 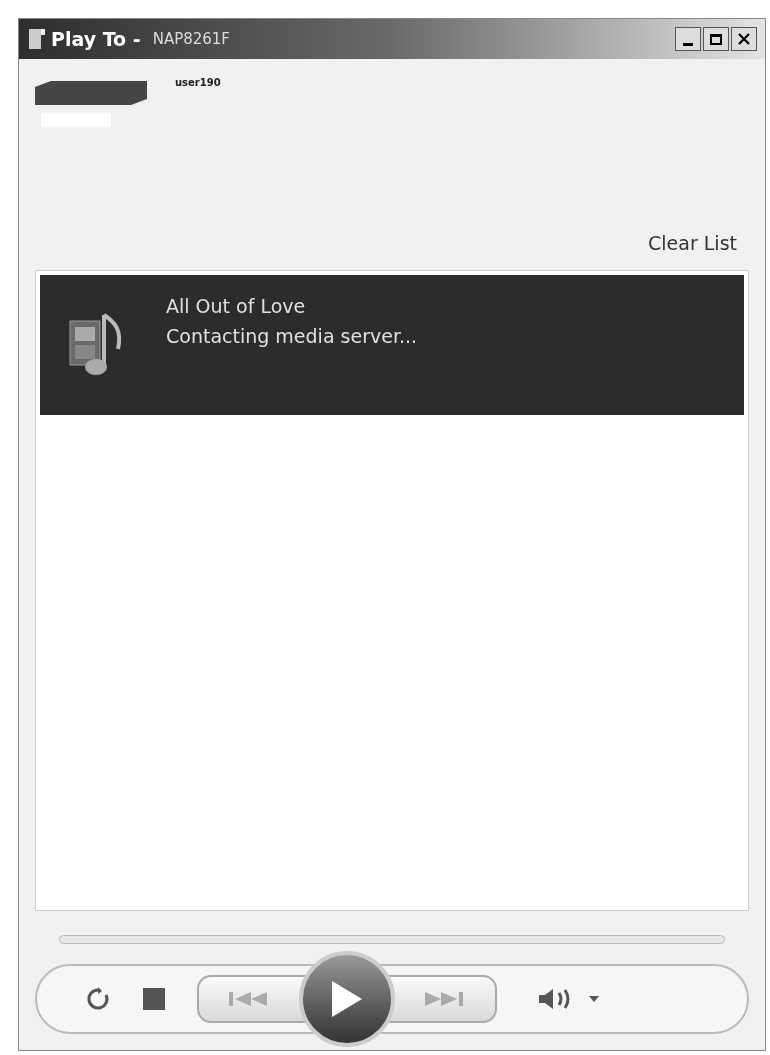 I want to click on device-label: user190, so click(x=198, y=83).